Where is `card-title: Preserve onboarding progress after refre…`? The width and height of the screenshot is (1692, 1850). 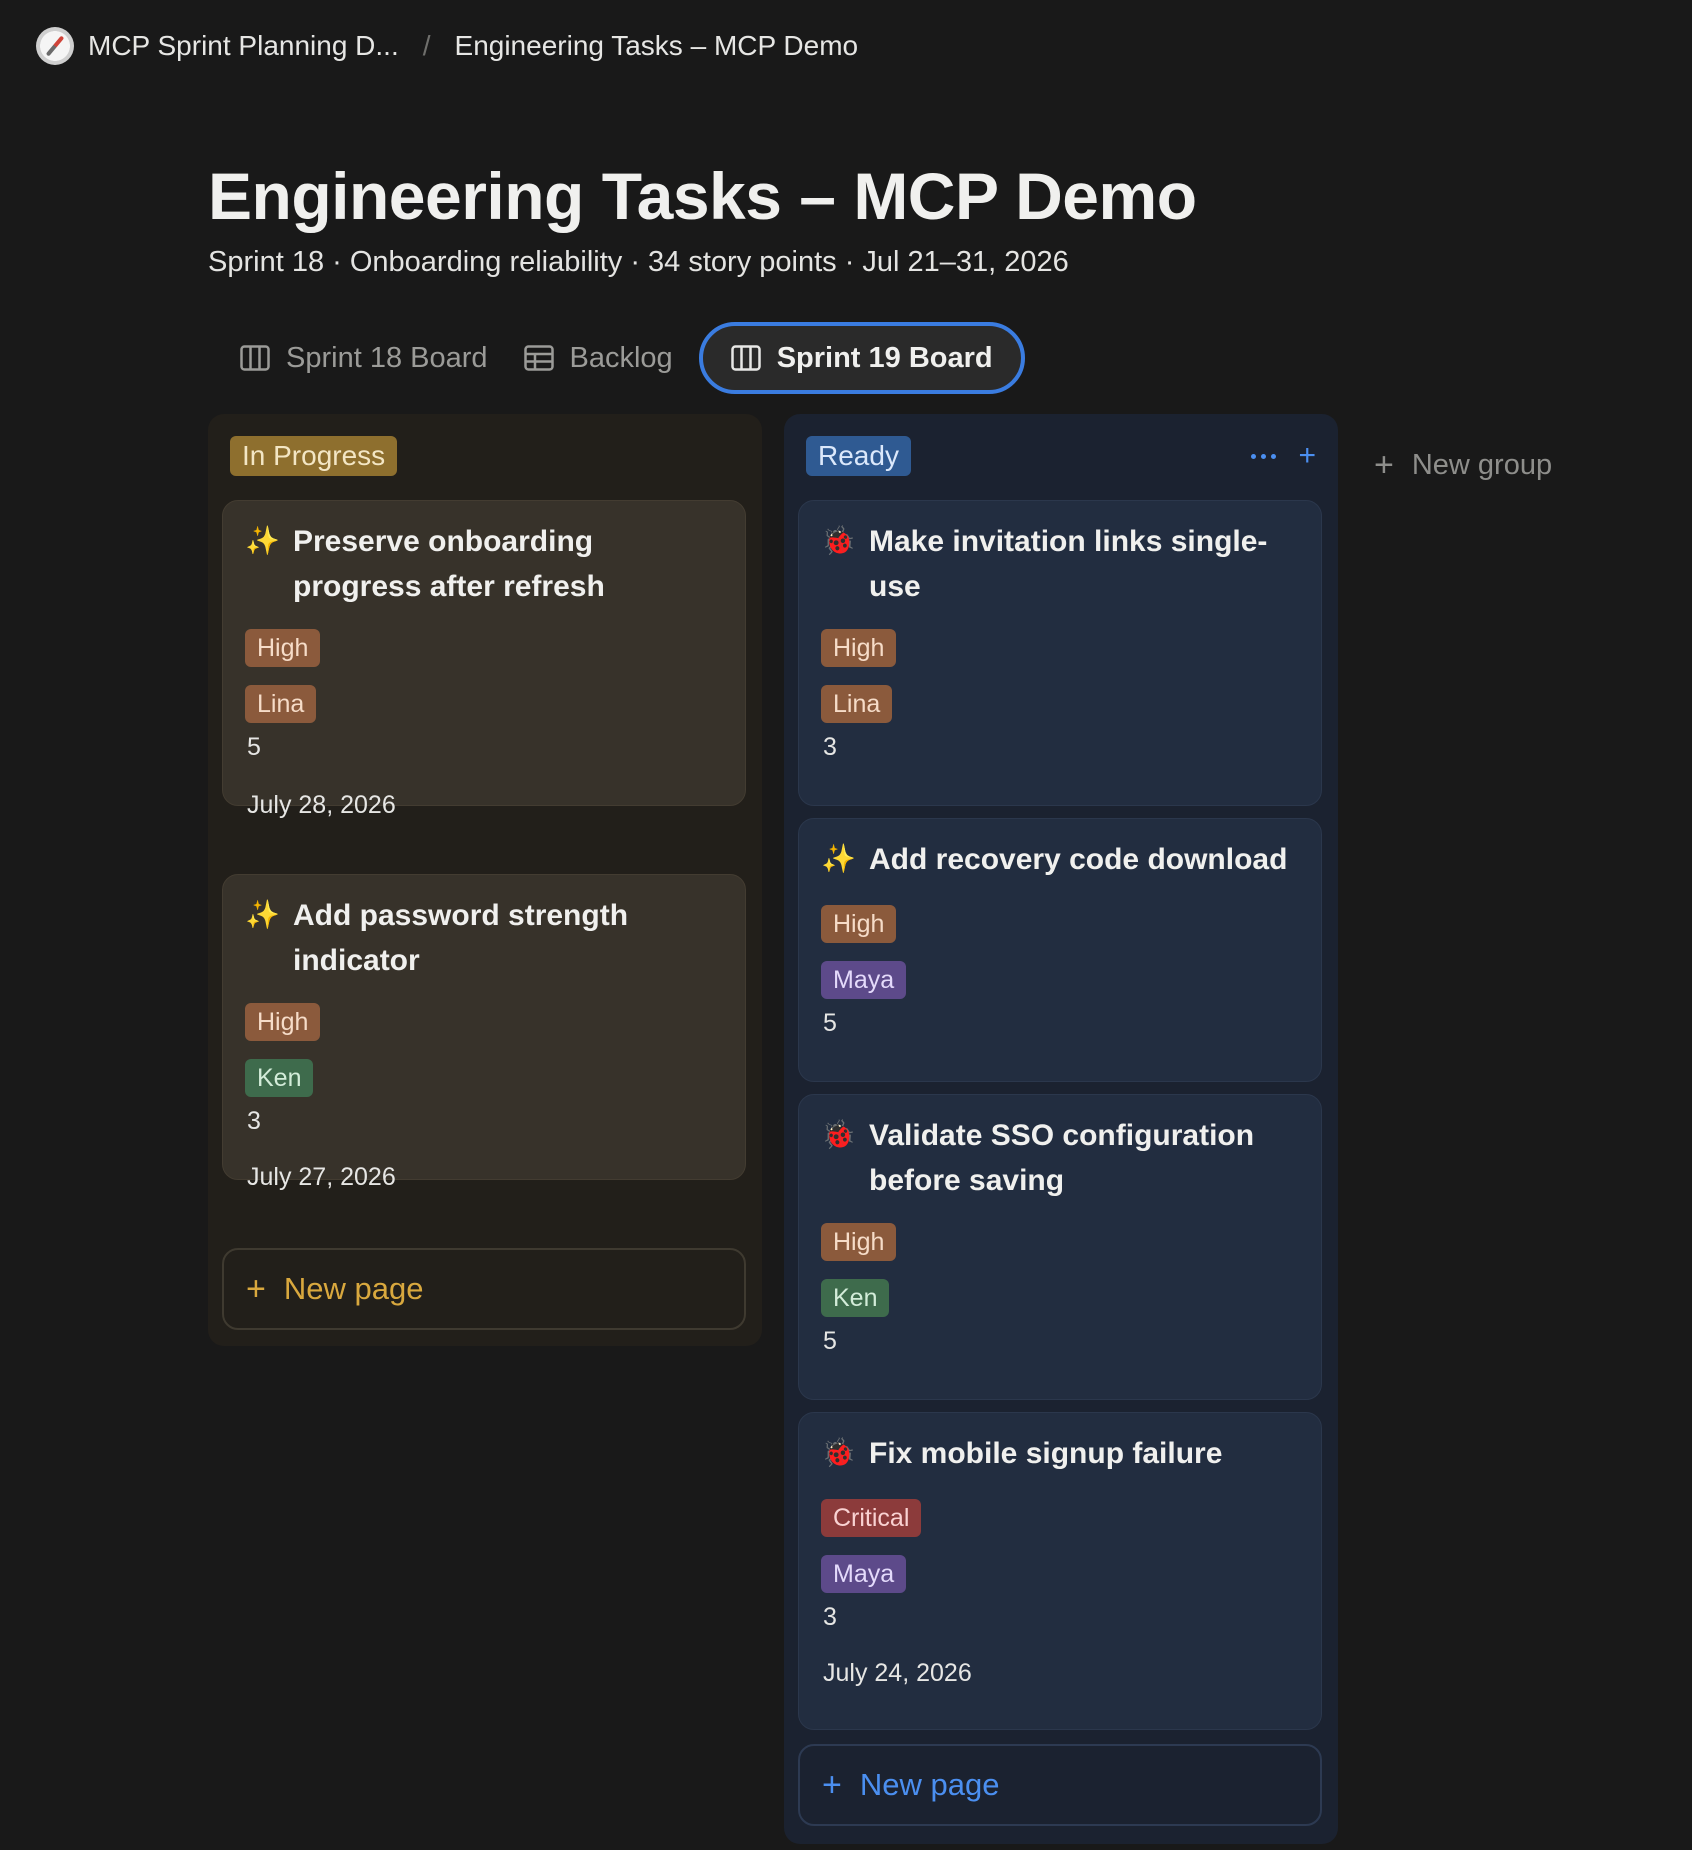
card-title: Preserve onboarding progress after refre… is located at coordinates (449, 564).